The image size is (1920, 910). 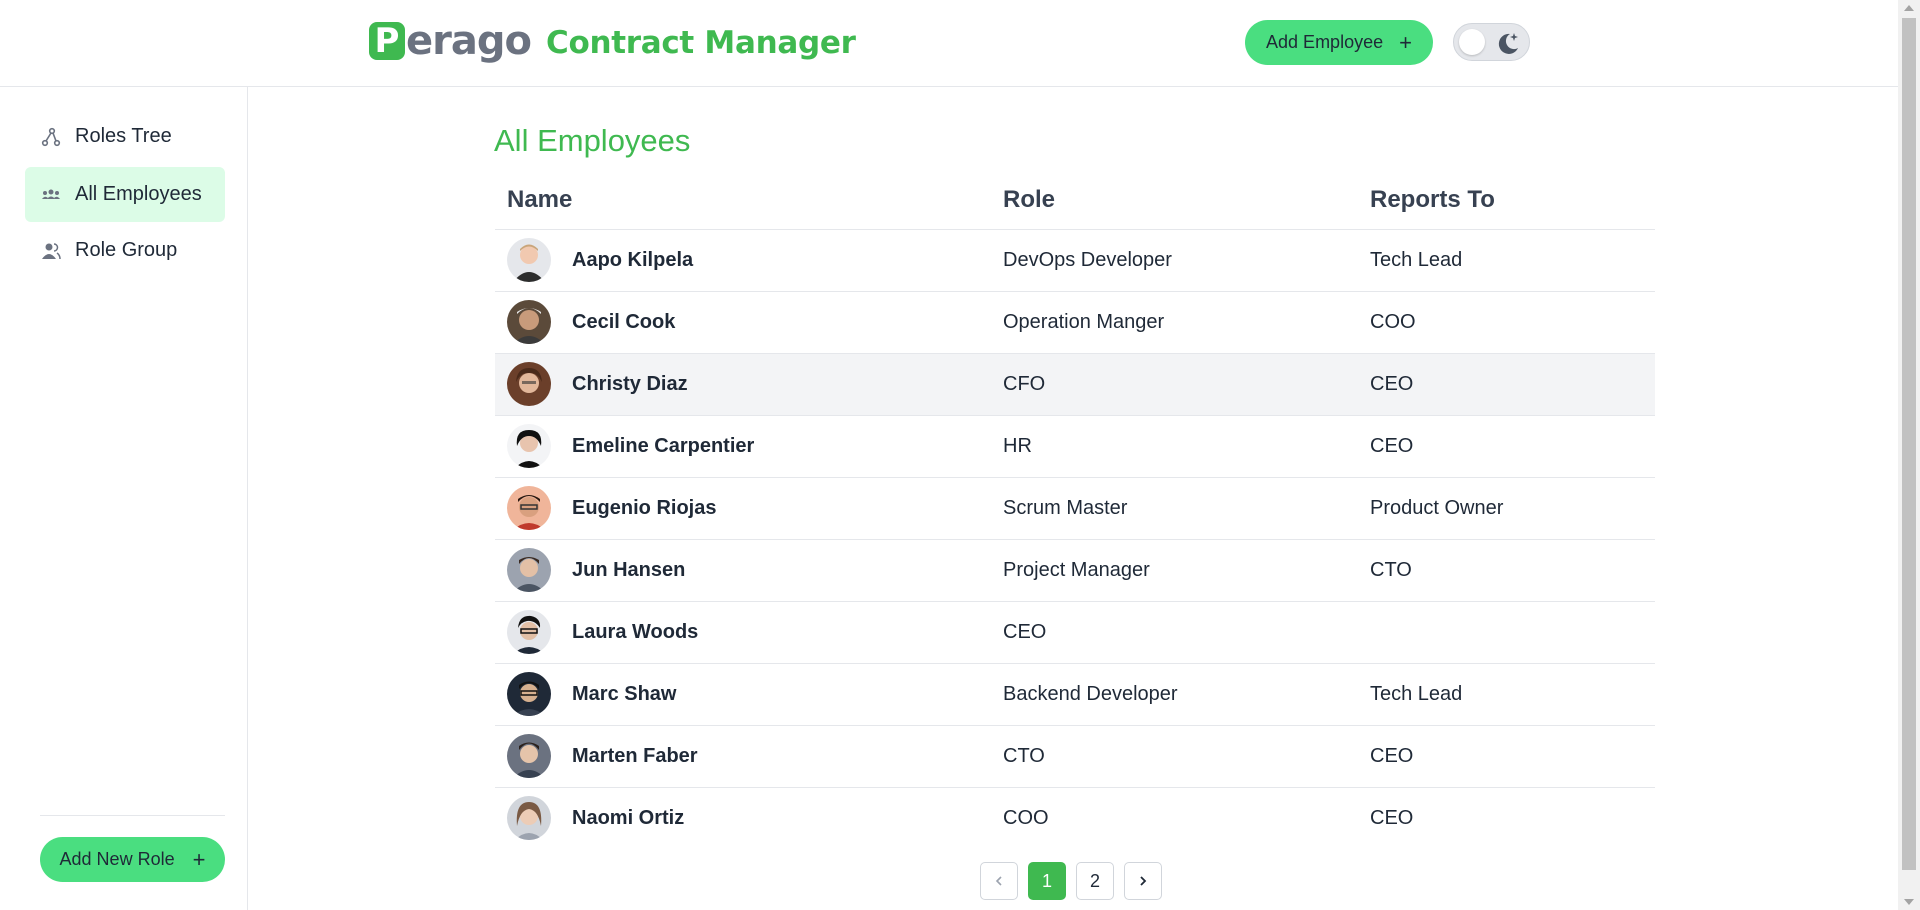 What do you see at coordinates (51, 137) in the screenshot?
I see `roles-tree-icon` at bounding box center [51, 137].